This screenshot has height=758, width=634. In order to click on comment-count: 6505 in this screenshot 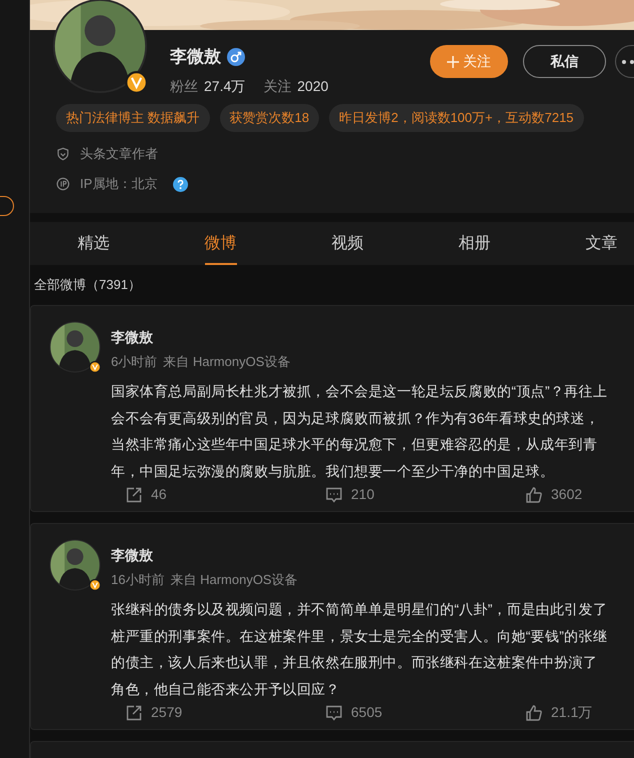, I will do `click(366, 712)`.